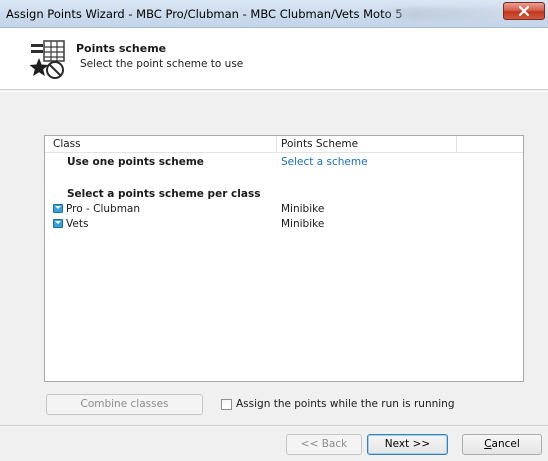 This screenshot has height=461, width=548. What do you see at coordinates (77, 224) in the screenshot?
I see `class-name: Vets` at bounding box center [77, 224].